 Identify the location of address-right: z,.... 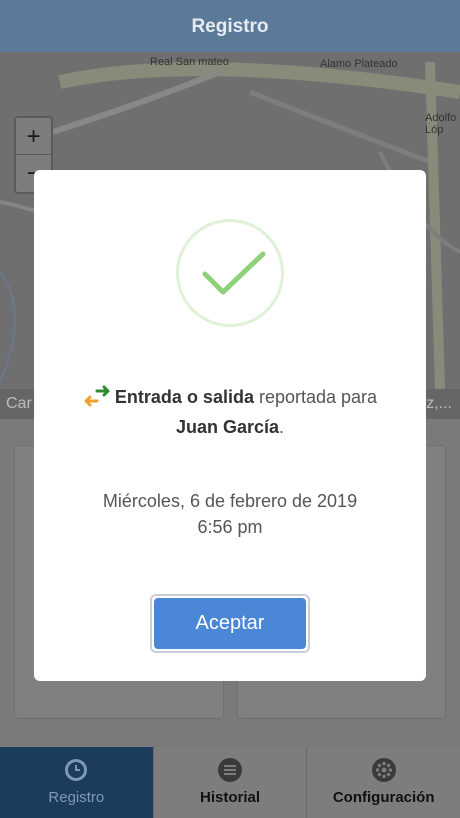
(439, 403).